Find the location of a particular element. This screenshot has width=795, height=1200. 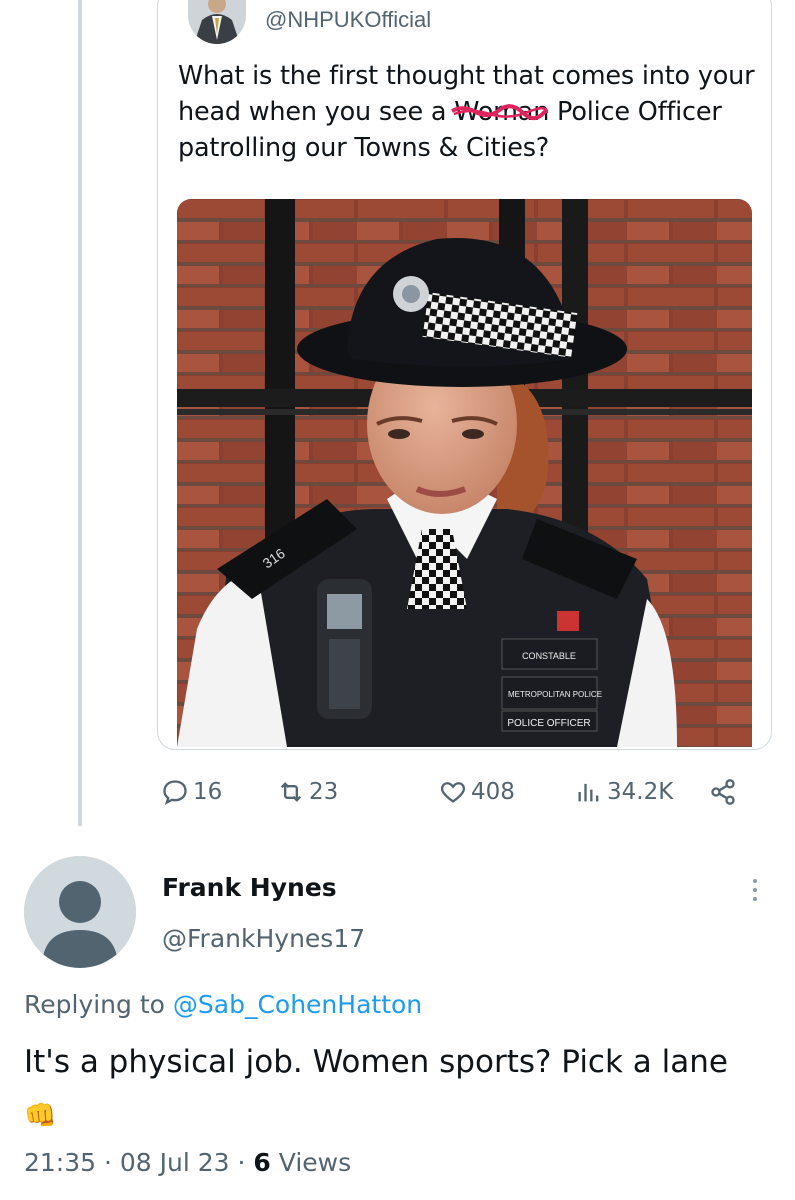

tweet-views-label: Views is located at coordinates (315, 1162).